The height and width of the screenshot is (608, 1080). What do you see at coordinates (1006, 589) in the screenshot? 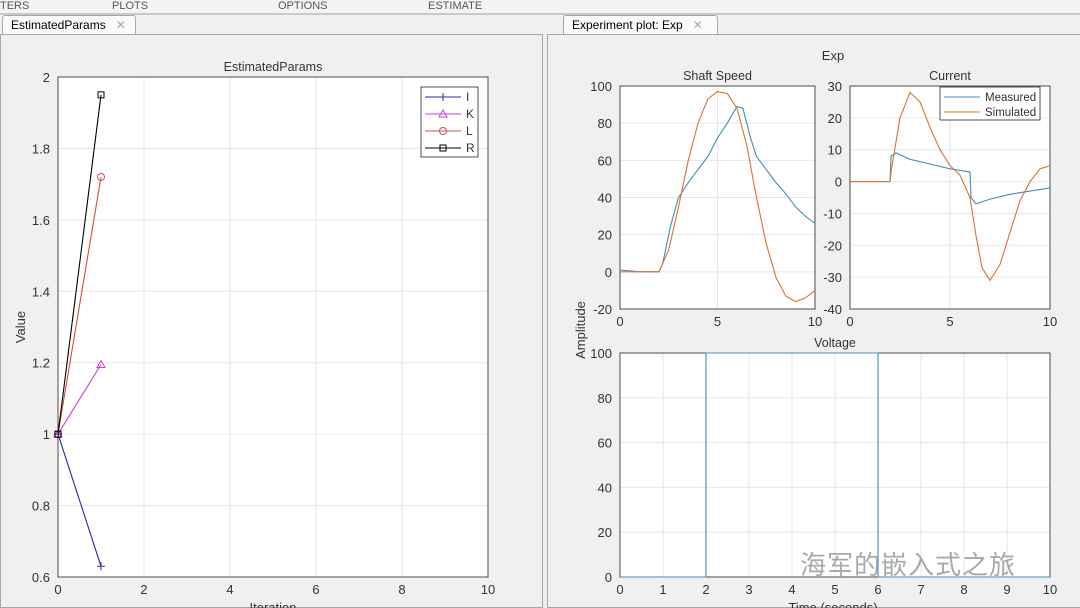
I see `x-tick-label: 9` at bounding box center [1006, 589].